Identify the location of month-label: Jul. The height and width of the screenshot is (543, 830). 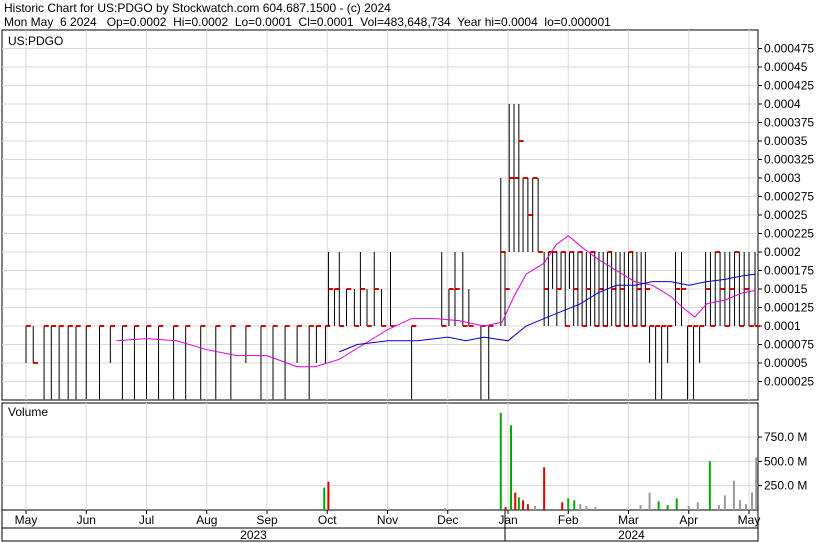
(146, 520).